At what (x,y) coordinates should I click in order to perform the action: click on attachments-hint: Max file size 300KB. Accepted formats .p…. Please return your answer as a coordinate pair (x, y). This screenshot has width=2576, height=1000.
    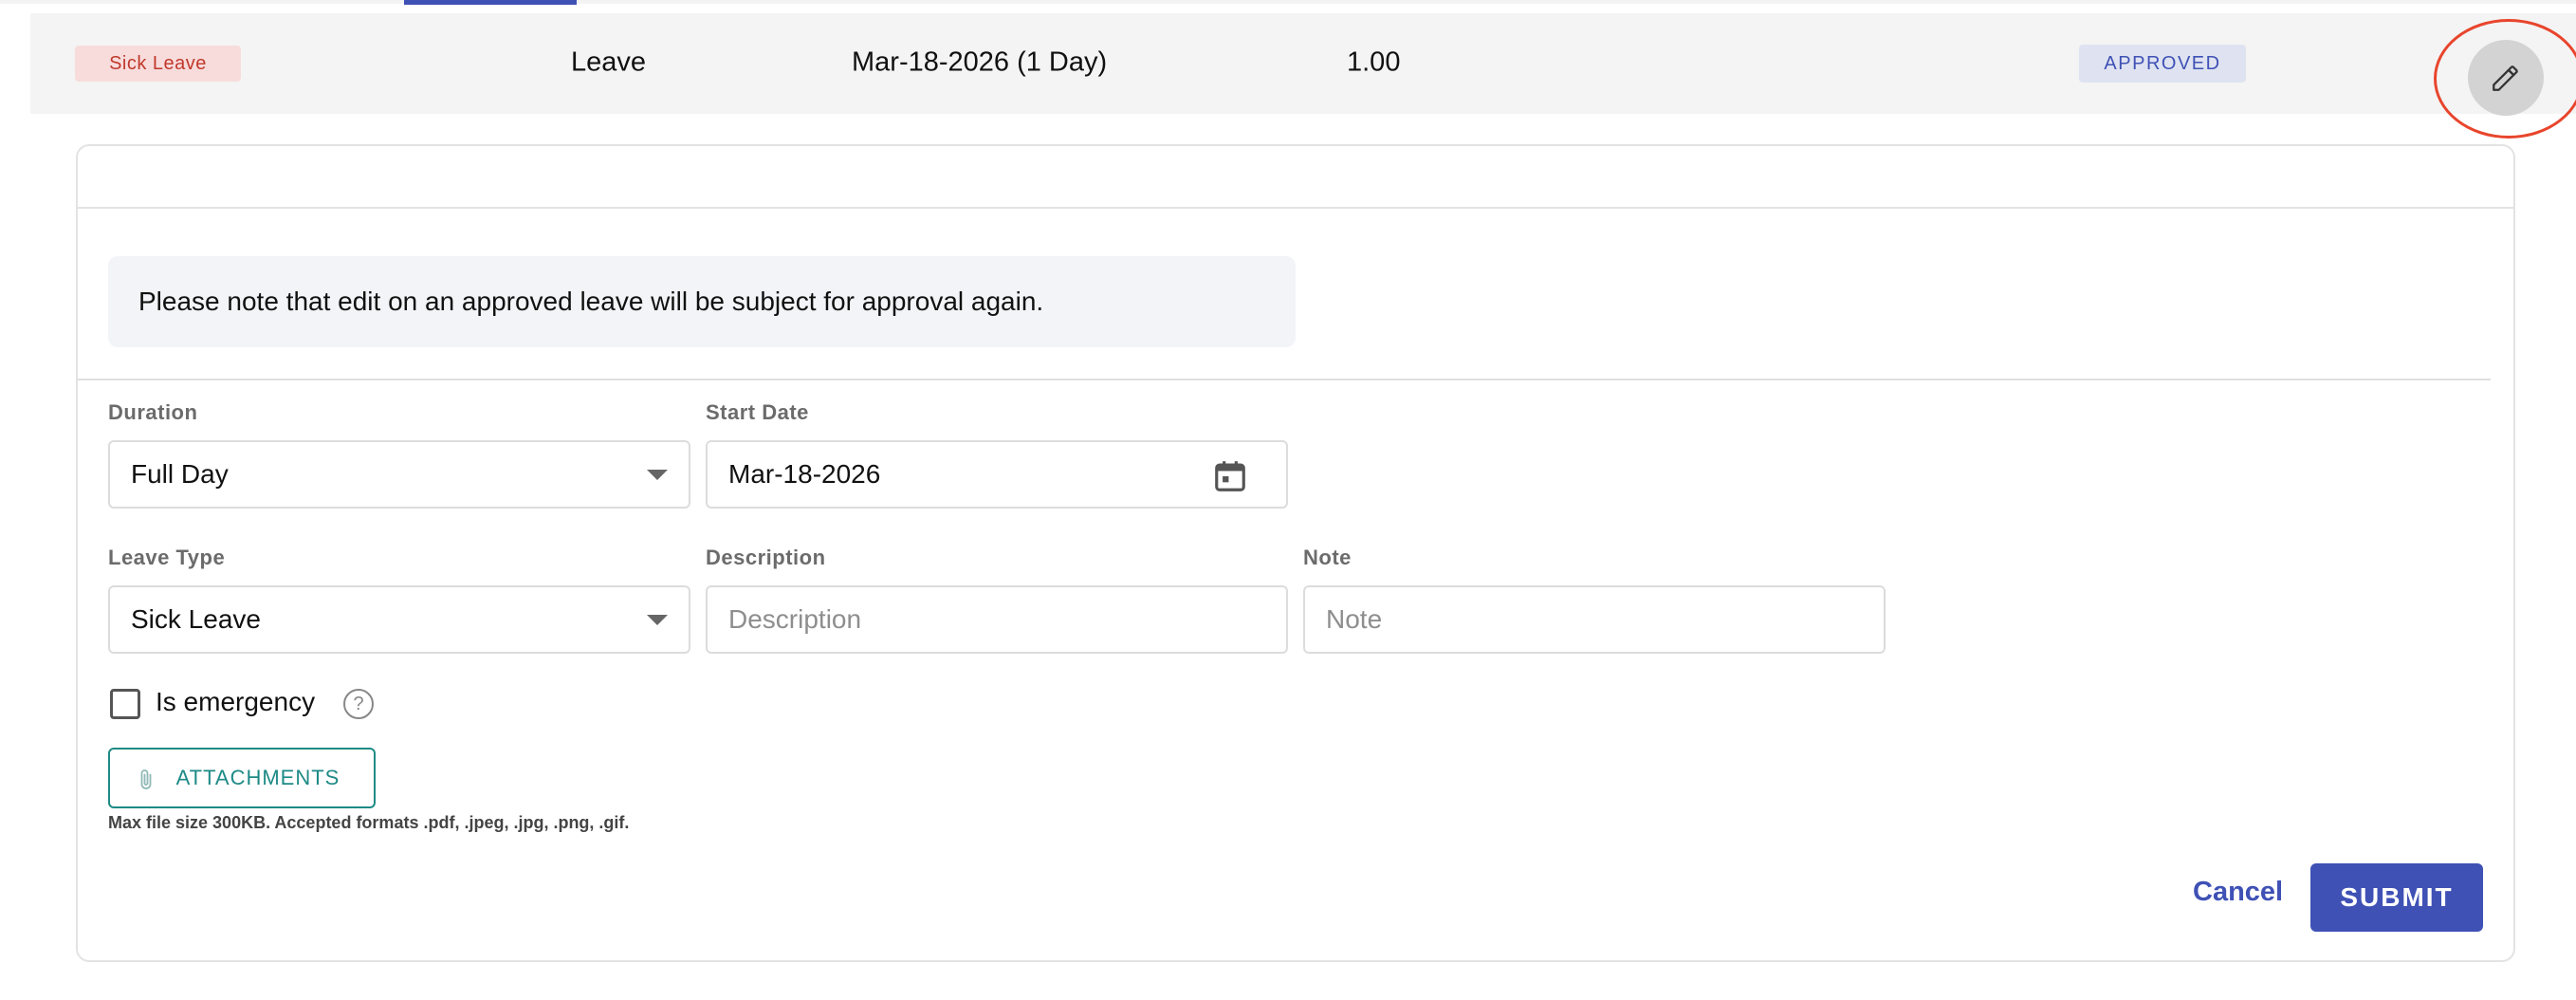
    Looking at the image, I should click on (369, 822).